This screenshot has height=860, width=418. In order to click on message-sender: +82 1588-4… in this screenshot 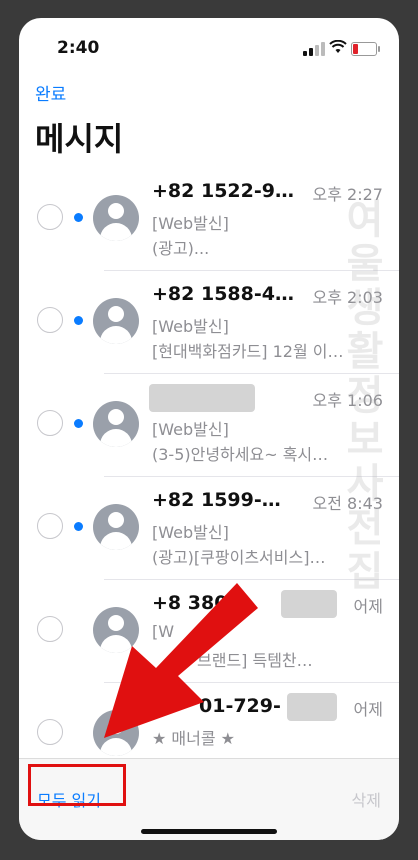, I will do `click(223, 294)`.